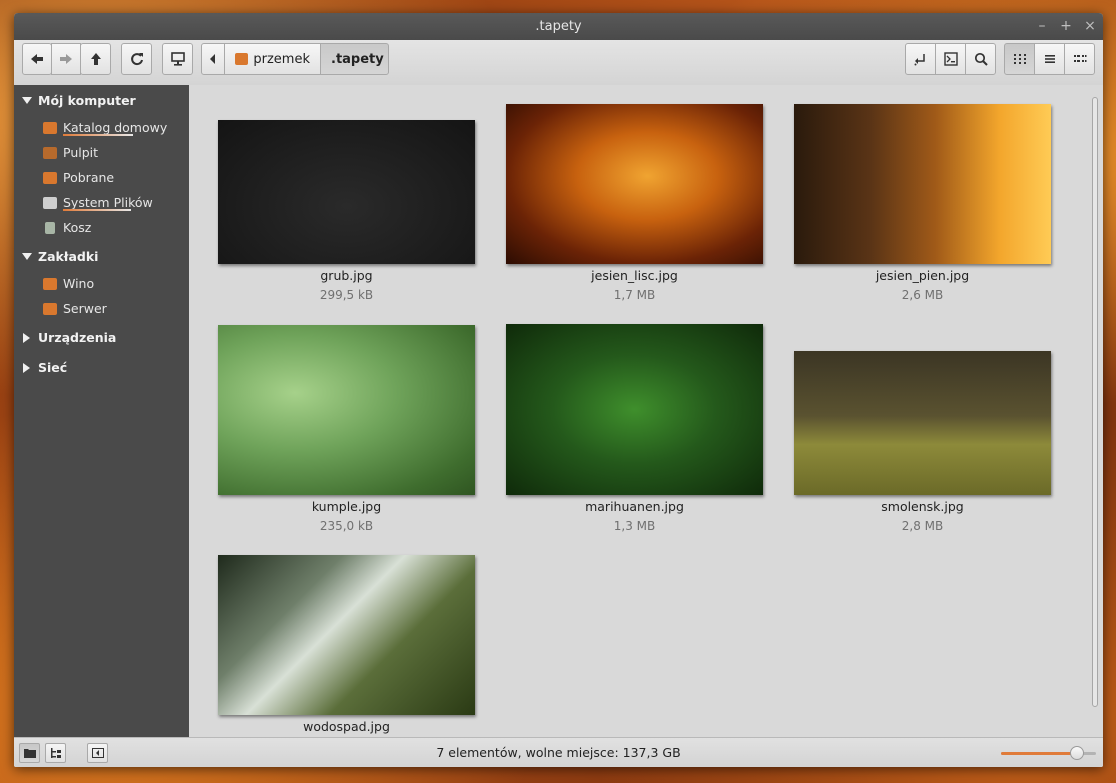 The image size is (1116, 783). Describe the element at coordinates (272, 59) in the screenshot. I see `breadcrumb-przemek: przemek` at that location.